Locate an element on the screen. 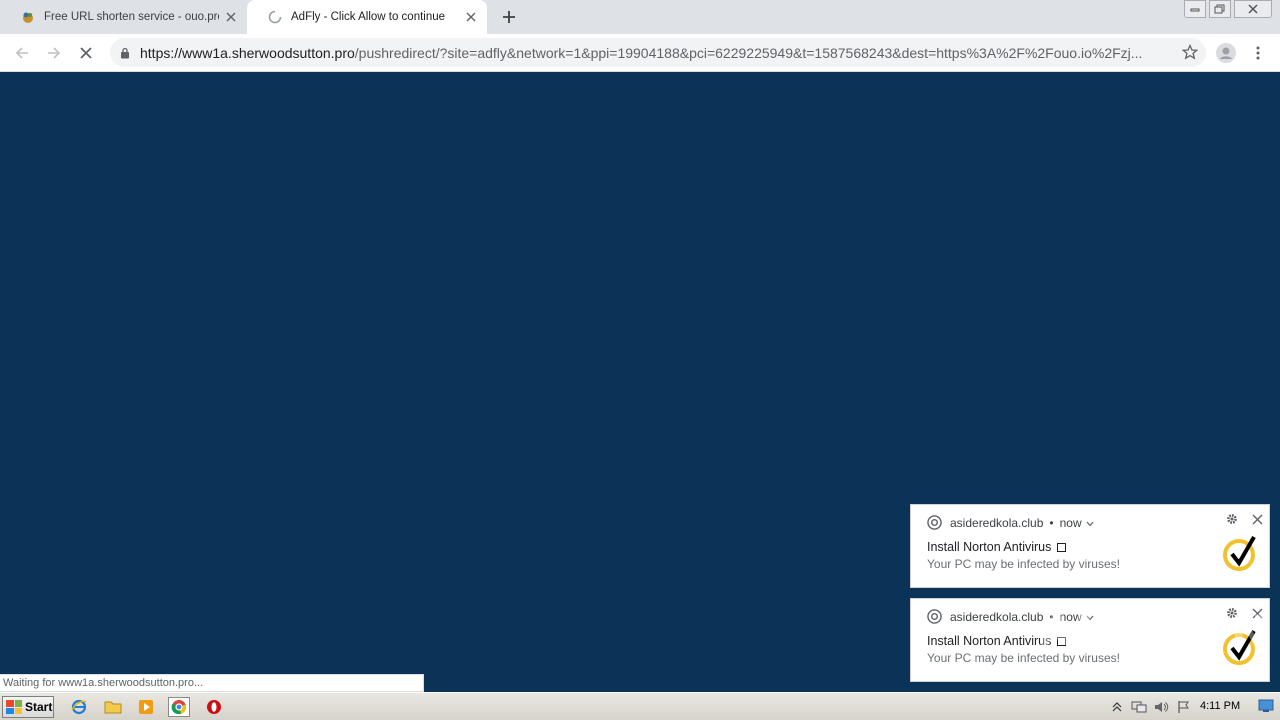  close-window-button is located at coordinates (1253, 9).